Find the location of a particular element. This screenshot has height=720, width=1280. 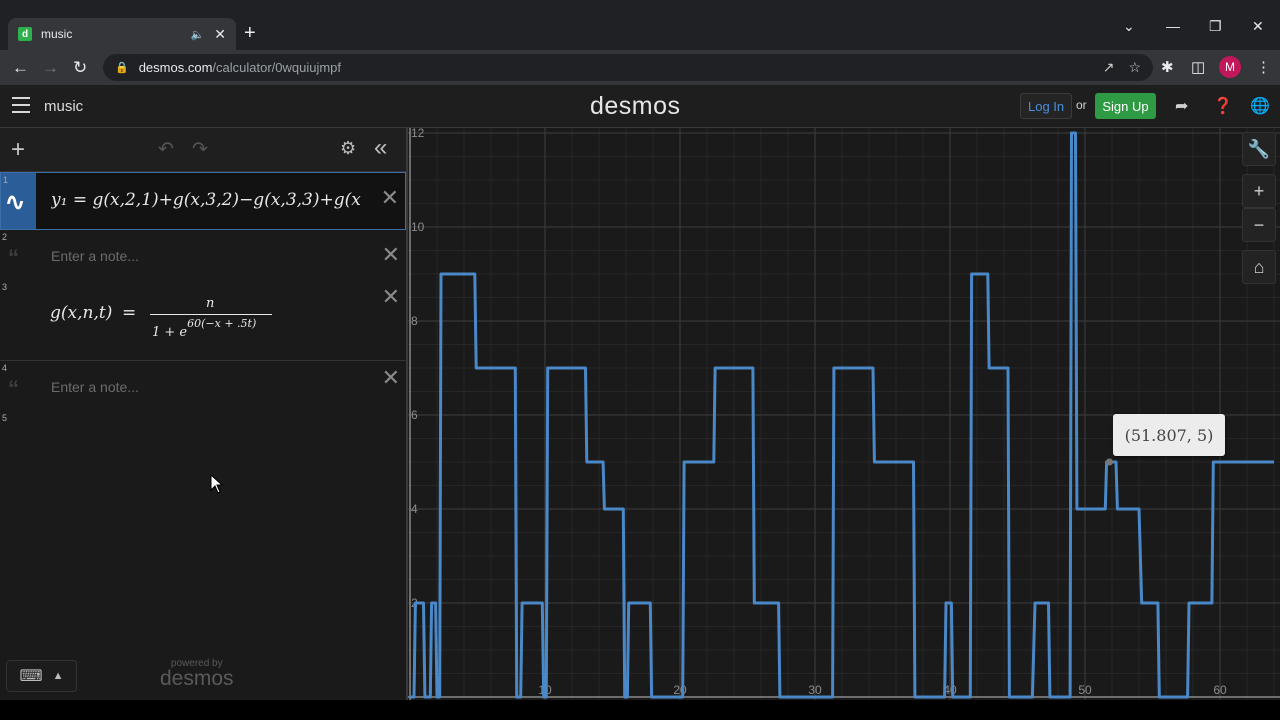

desmos-logo: desmos is located at coordinates (635, 106).